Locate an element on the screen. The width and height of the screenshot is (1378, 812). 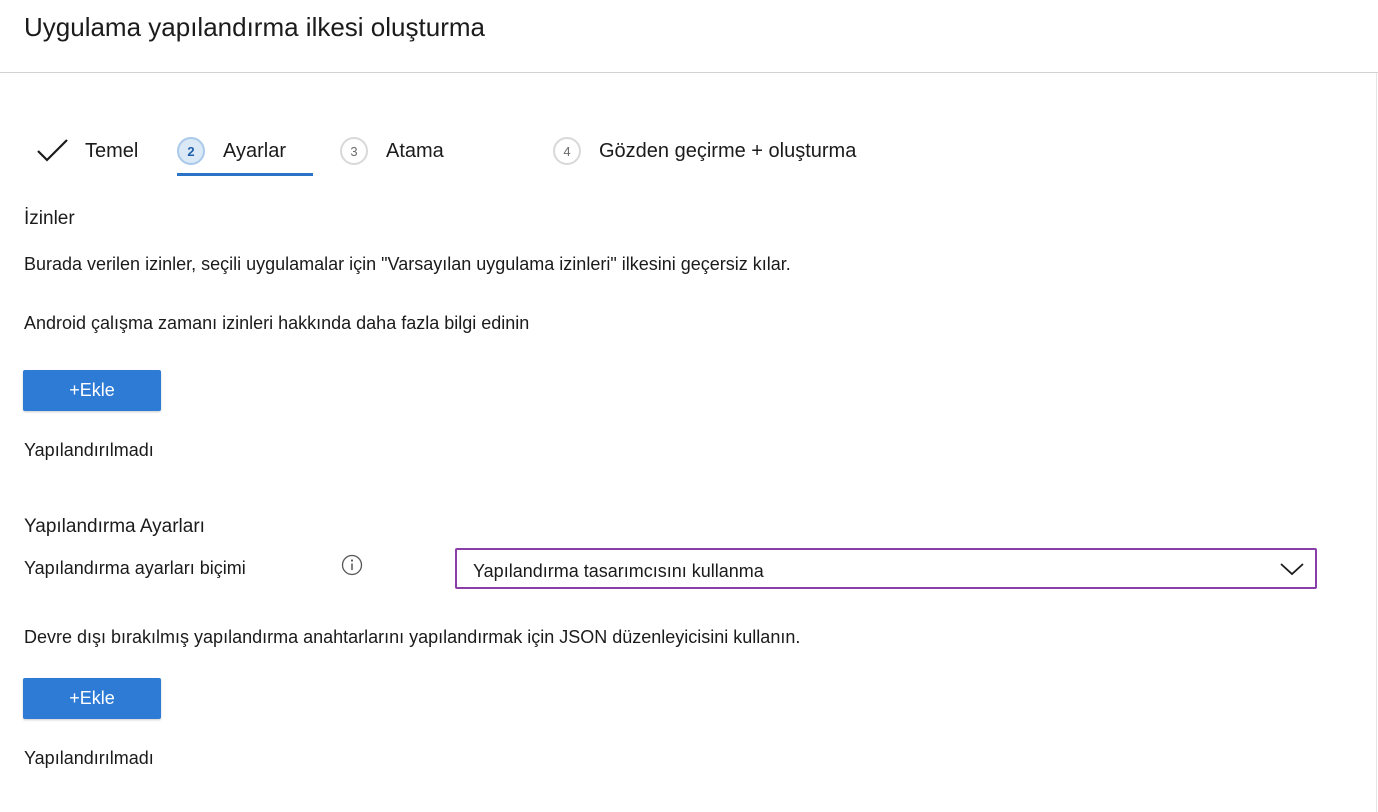
chevron-down-icon is located at coordinates (1292, 569).